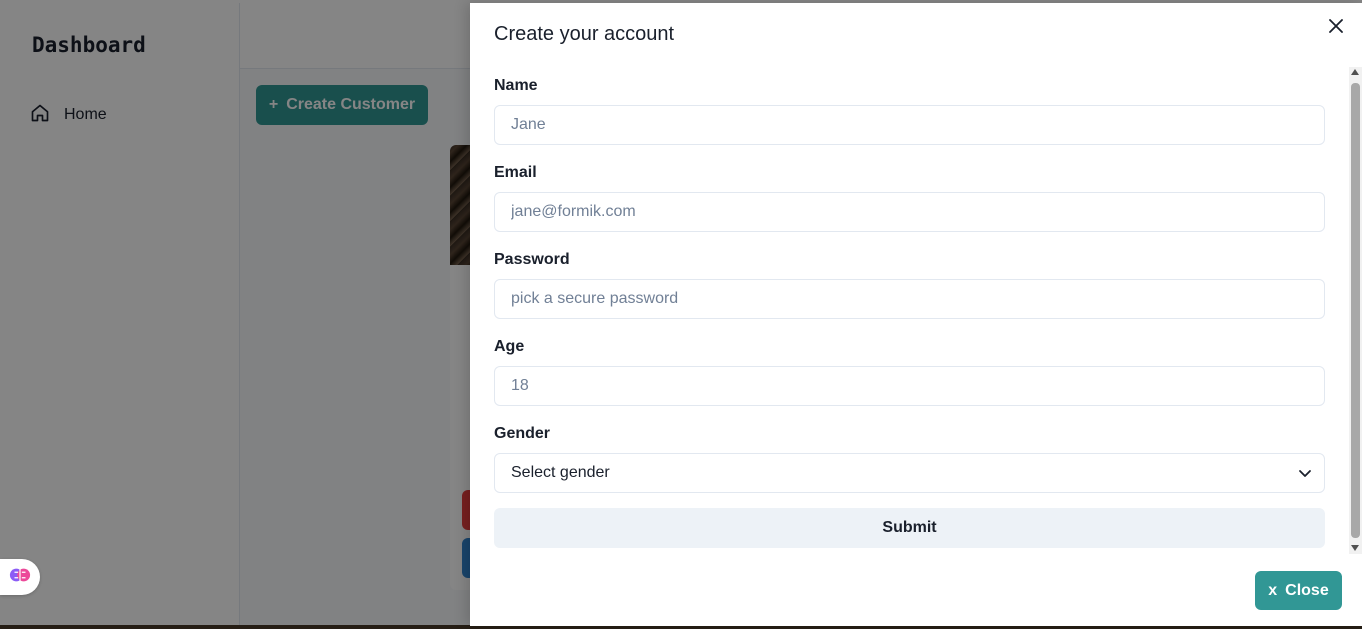 Image resolution: width=1362 pixels, height=629 pixels. Describe the element at coordinates (1307, 590) in the screenshot. I see `footer-close-label: Close` at that location.